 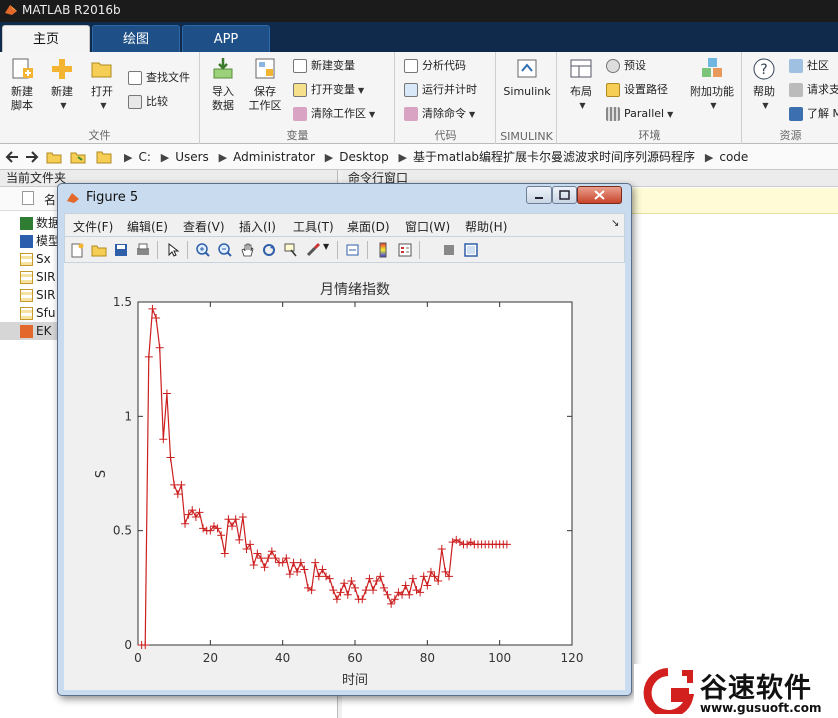 What do you see at coordinates (136, 38) in the screenshot?
I see `tab-plots: 绘图` at bounding box center [136, 38].